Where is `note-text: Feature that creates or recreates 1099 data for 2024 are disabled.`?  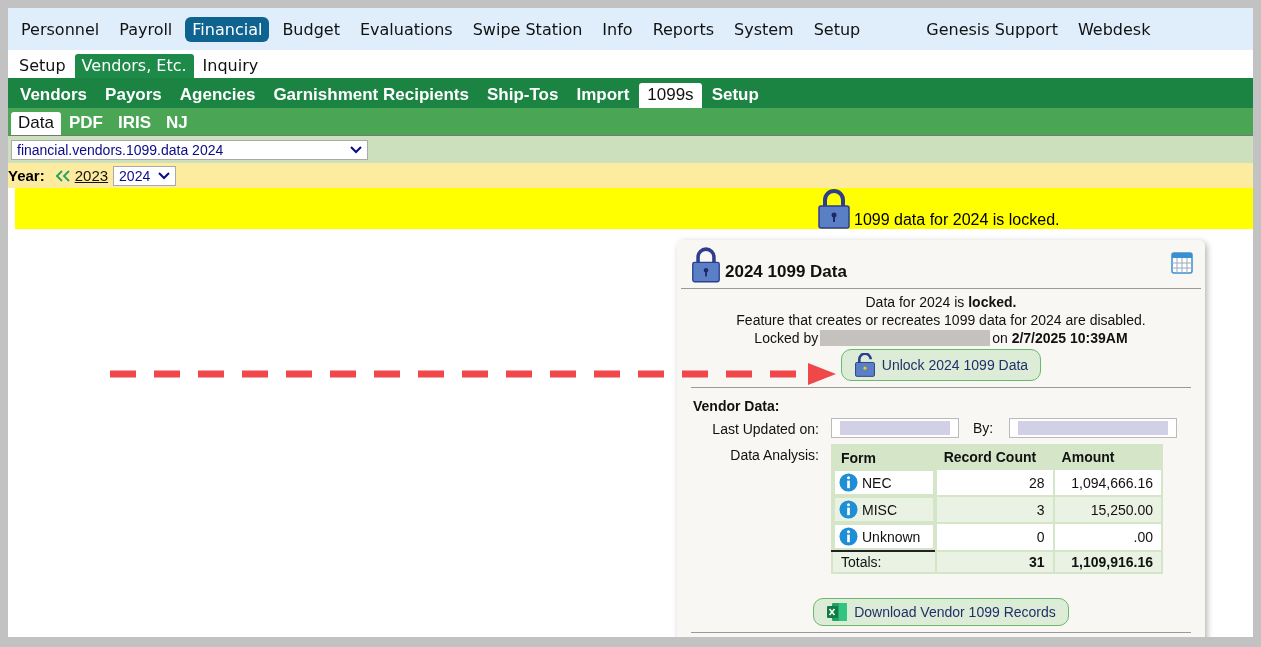
note-text: Feature that creates or recreates 1099 data for 2024 are disabled. is located at coordinates (941, 320).